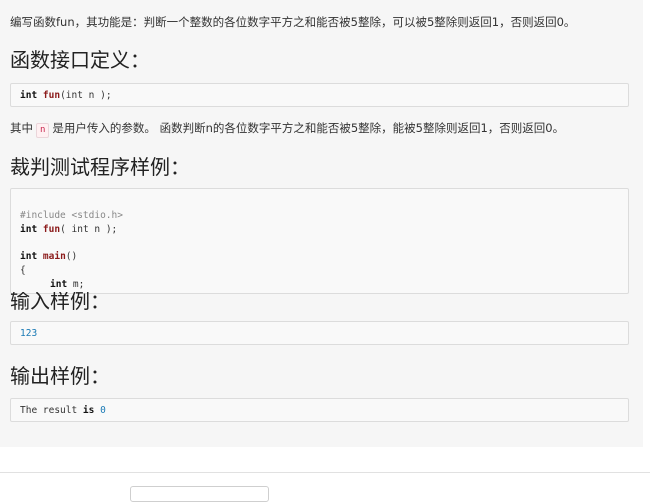  What do you see at coordinates (54, 256) in the screenshot?
I see `code-function-name: main` at bounding box center [54, 256].